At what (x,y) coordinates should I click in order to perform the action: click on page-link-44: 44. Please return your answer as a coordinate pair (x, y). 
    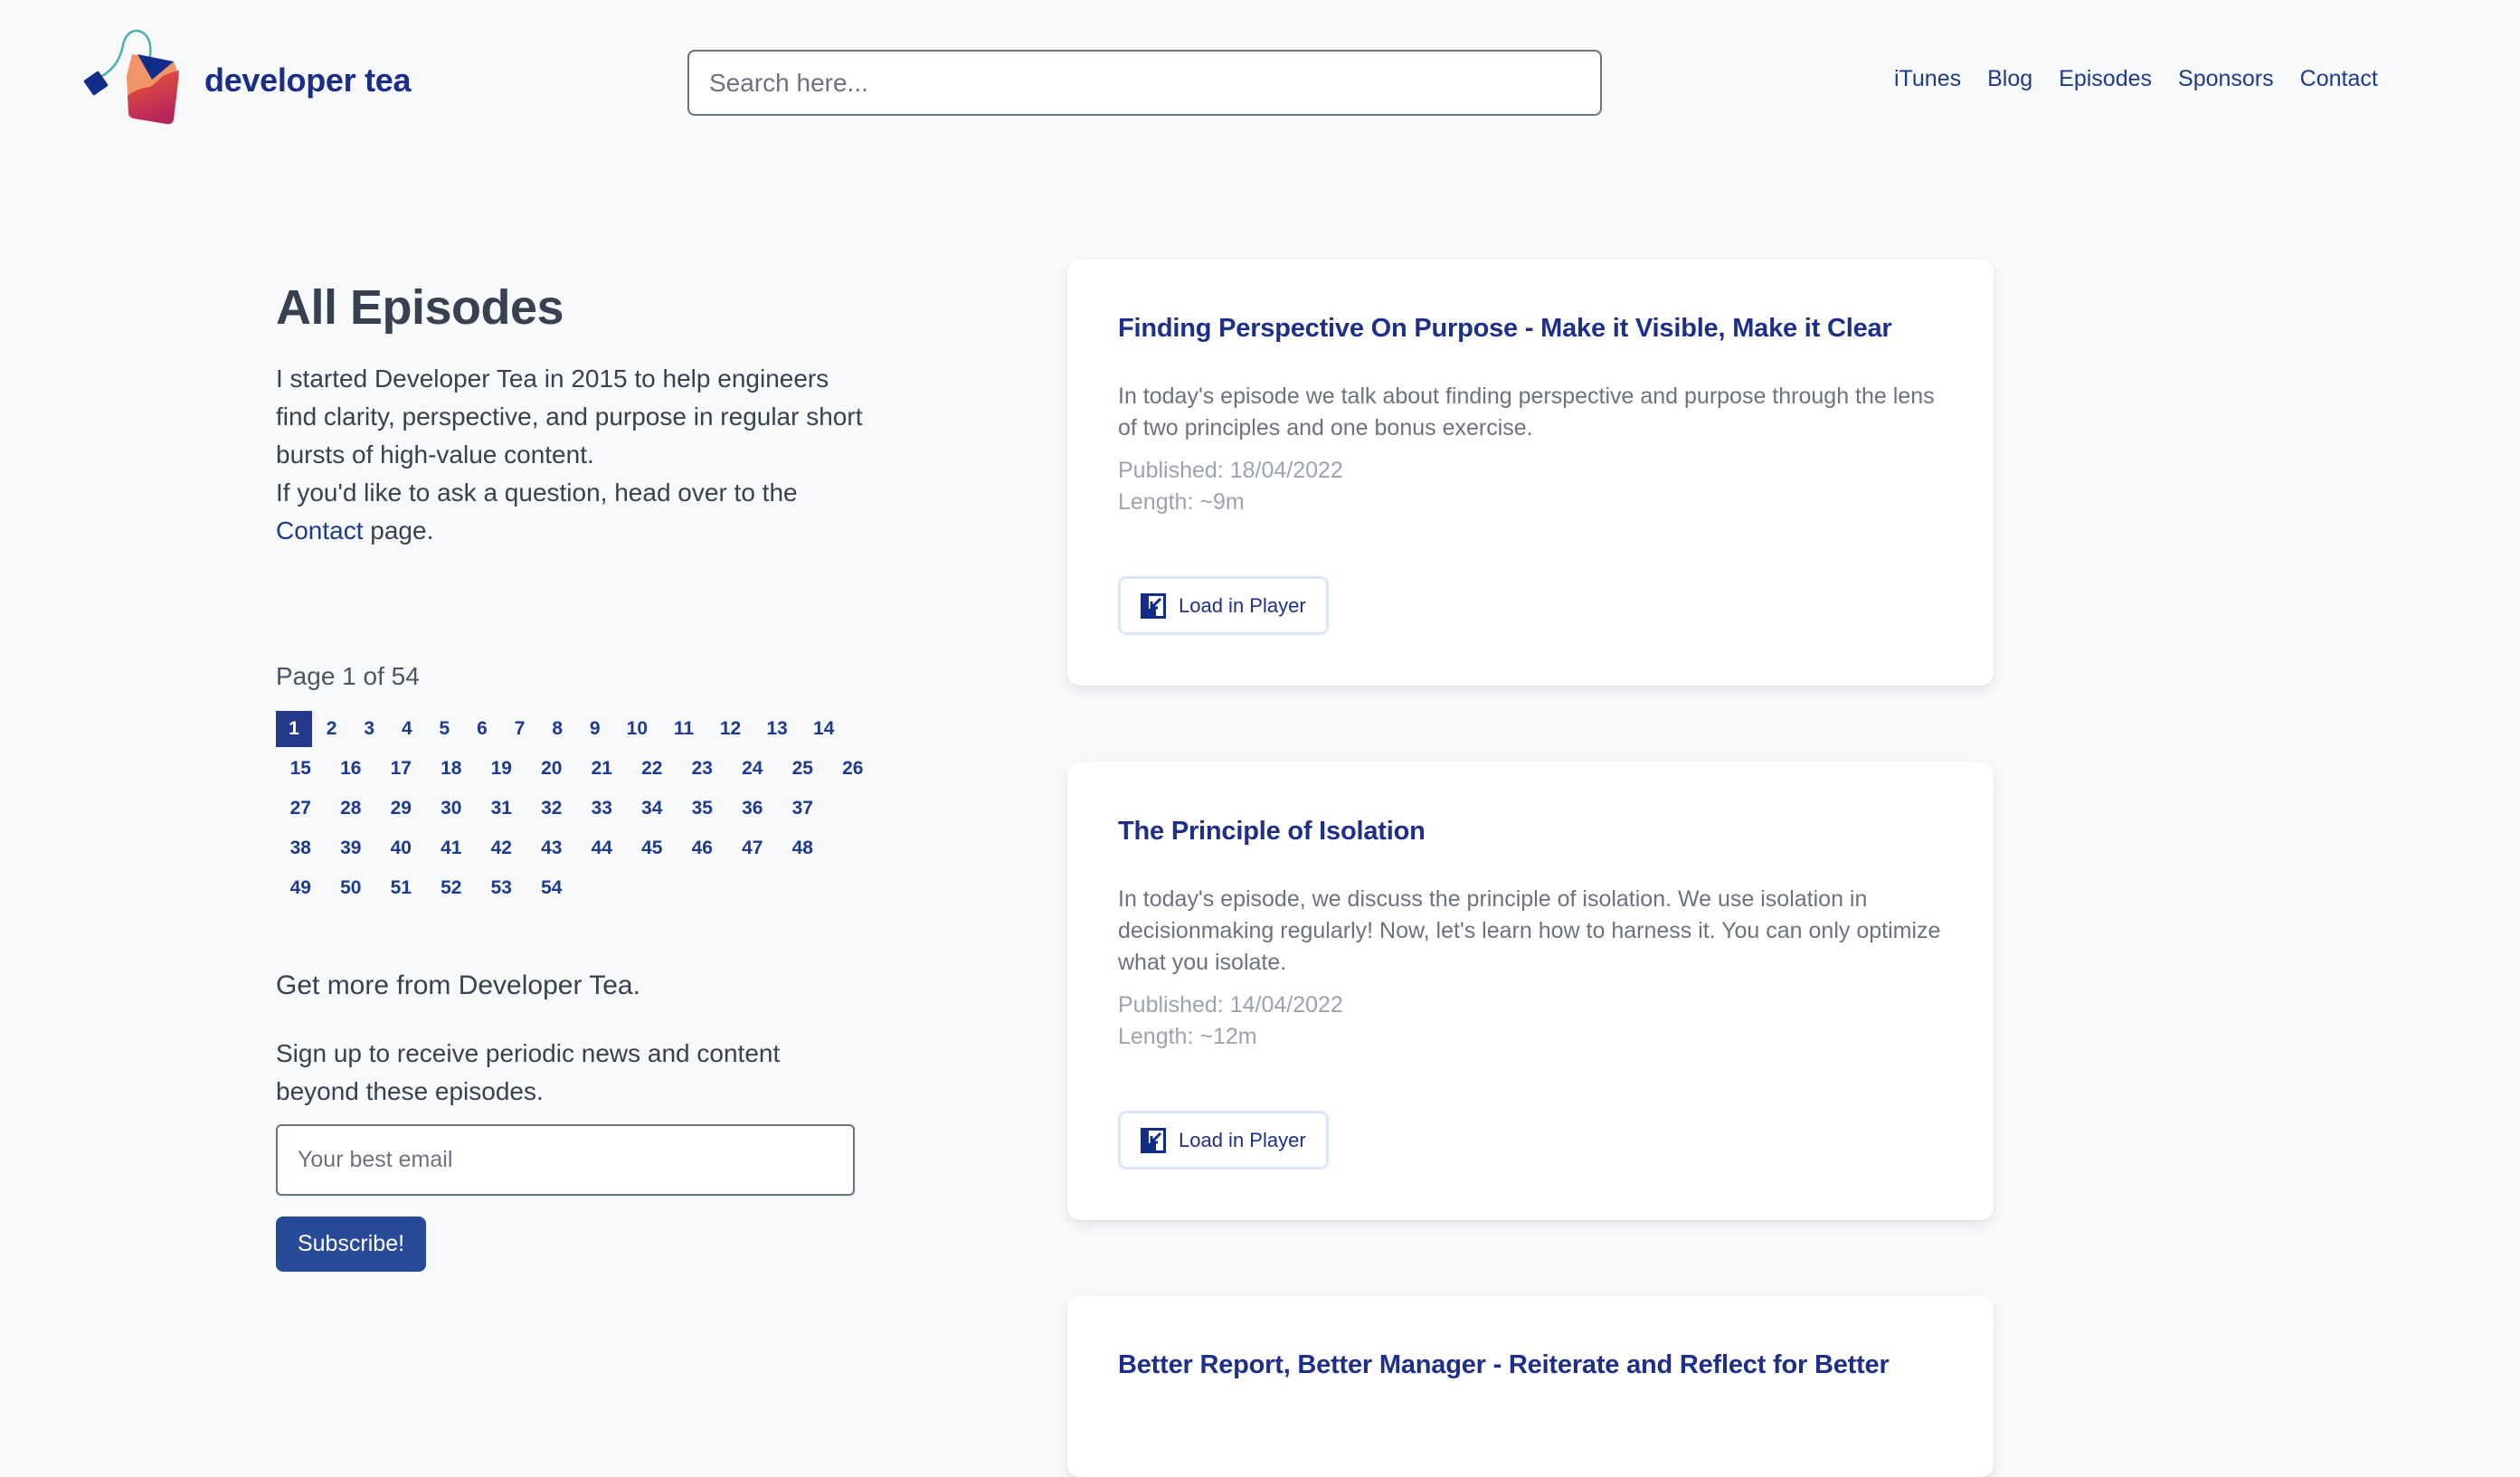
    Looking at the image, I should click on (602, 848).